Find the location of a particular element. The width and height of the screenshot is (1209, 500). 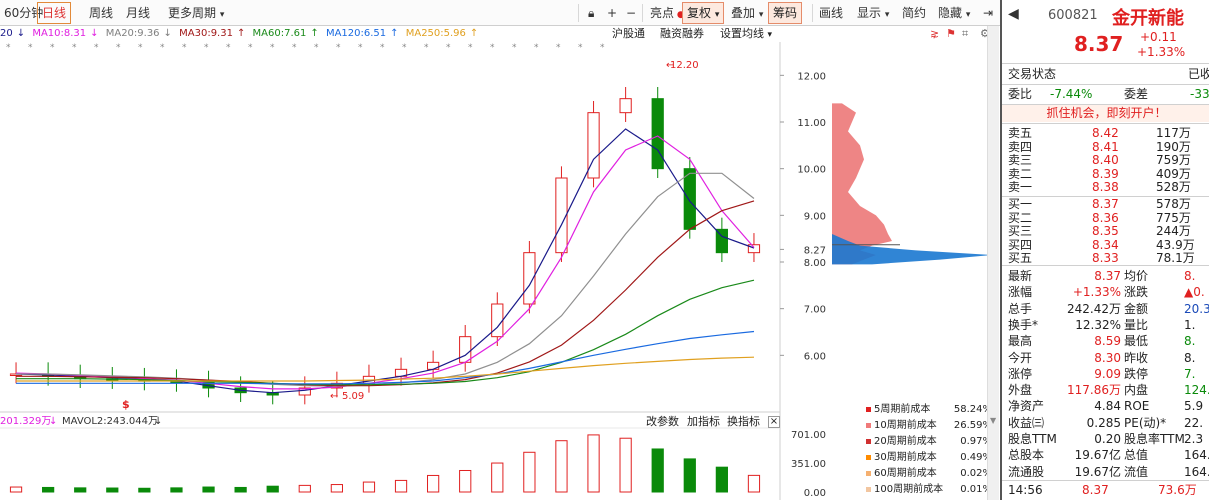

weibi-value: -7.44% is located at coordinates (1071, 94).